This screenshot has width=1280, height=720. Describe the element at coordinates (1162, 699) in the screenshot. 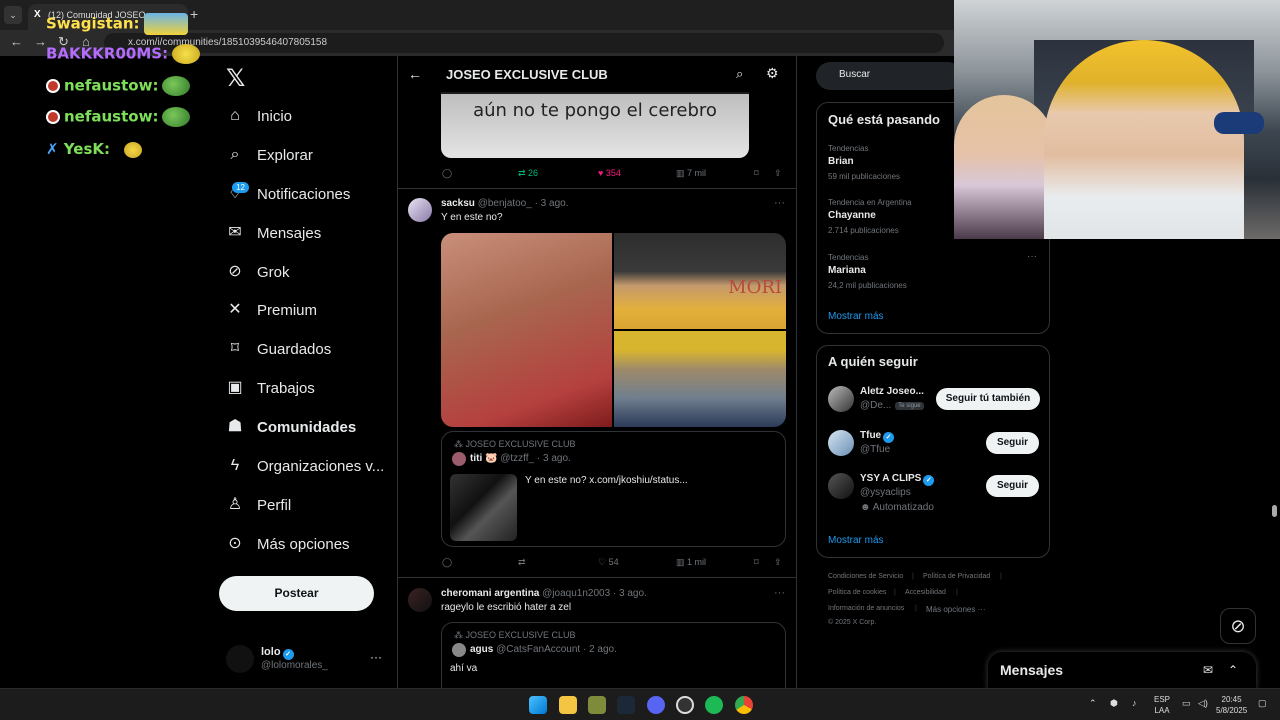

I see `lang-code: ESP` at that location.